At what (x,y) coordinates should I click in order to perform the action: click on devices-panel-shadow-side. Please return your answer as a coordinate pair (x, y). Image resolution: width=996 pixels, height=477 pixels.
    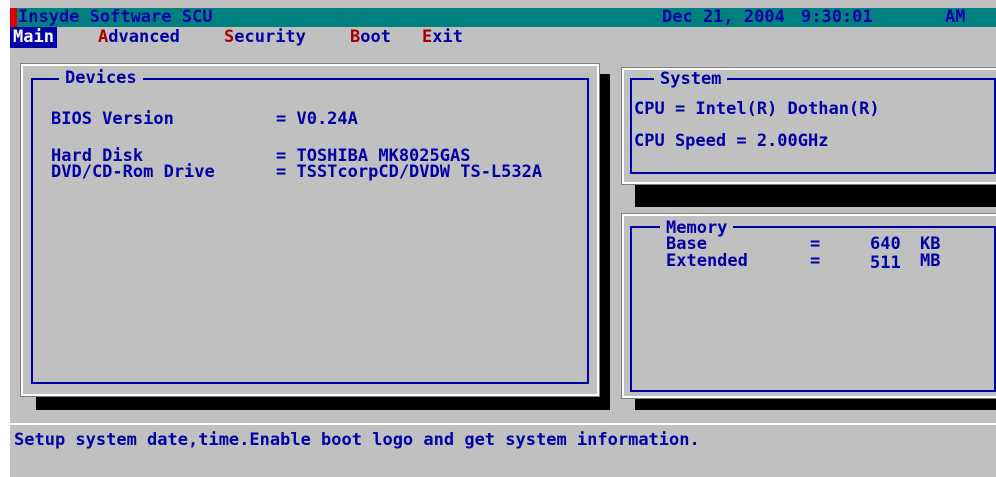
    Looking at the image, I should click on (604, 242).